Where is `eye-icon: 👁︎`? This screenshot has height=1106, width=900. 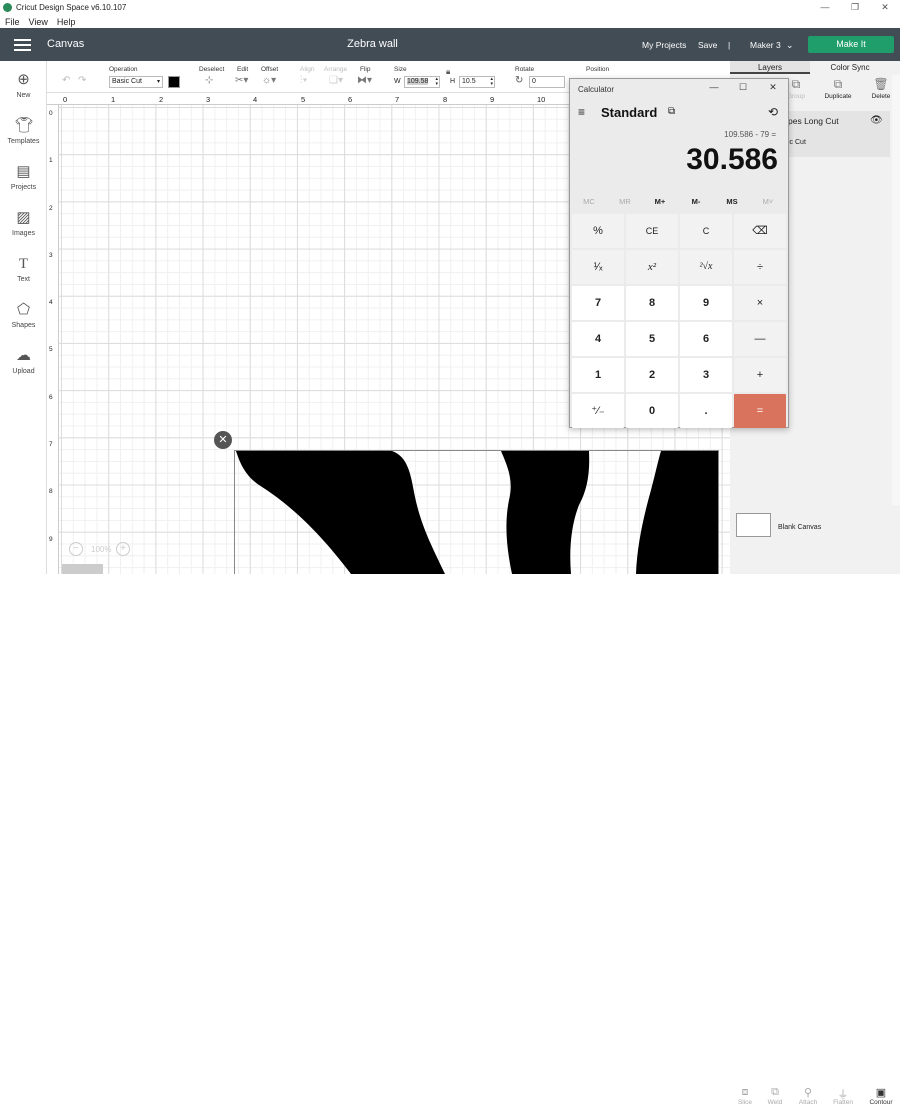
eye-icon: 👁︎ is located at coordinates (876, 120).